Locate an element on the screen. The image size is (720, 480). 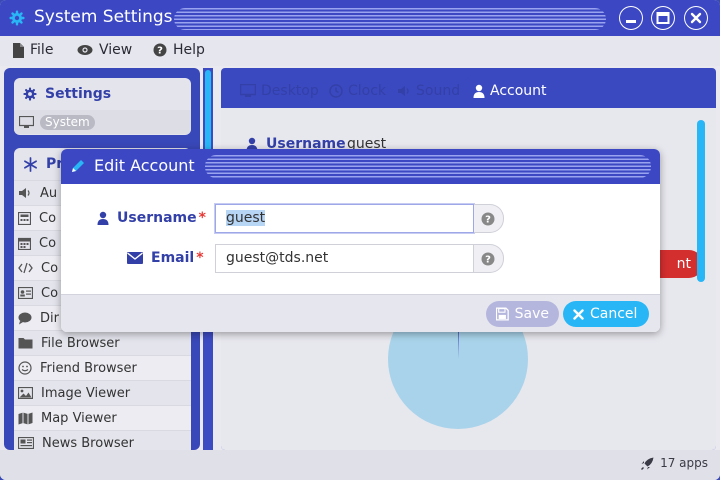
menu-bar: File View ? Help is located at coordinates (360, 51).